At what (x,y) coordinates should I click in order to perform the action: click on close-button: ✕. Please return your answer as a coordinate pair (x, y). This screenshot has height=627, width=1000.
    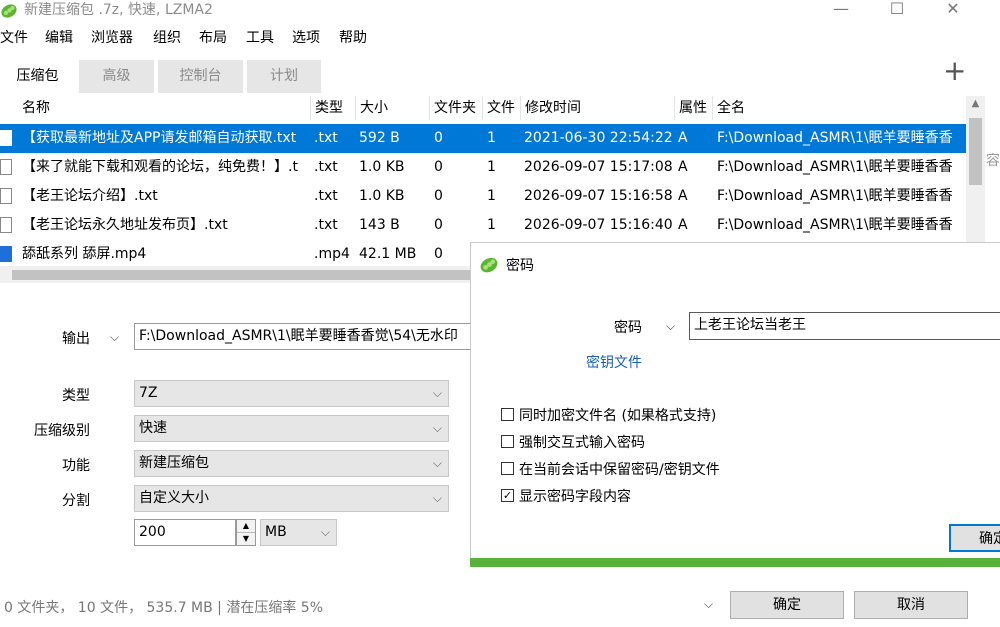
    Looking at the image, I should click on (953, 11).